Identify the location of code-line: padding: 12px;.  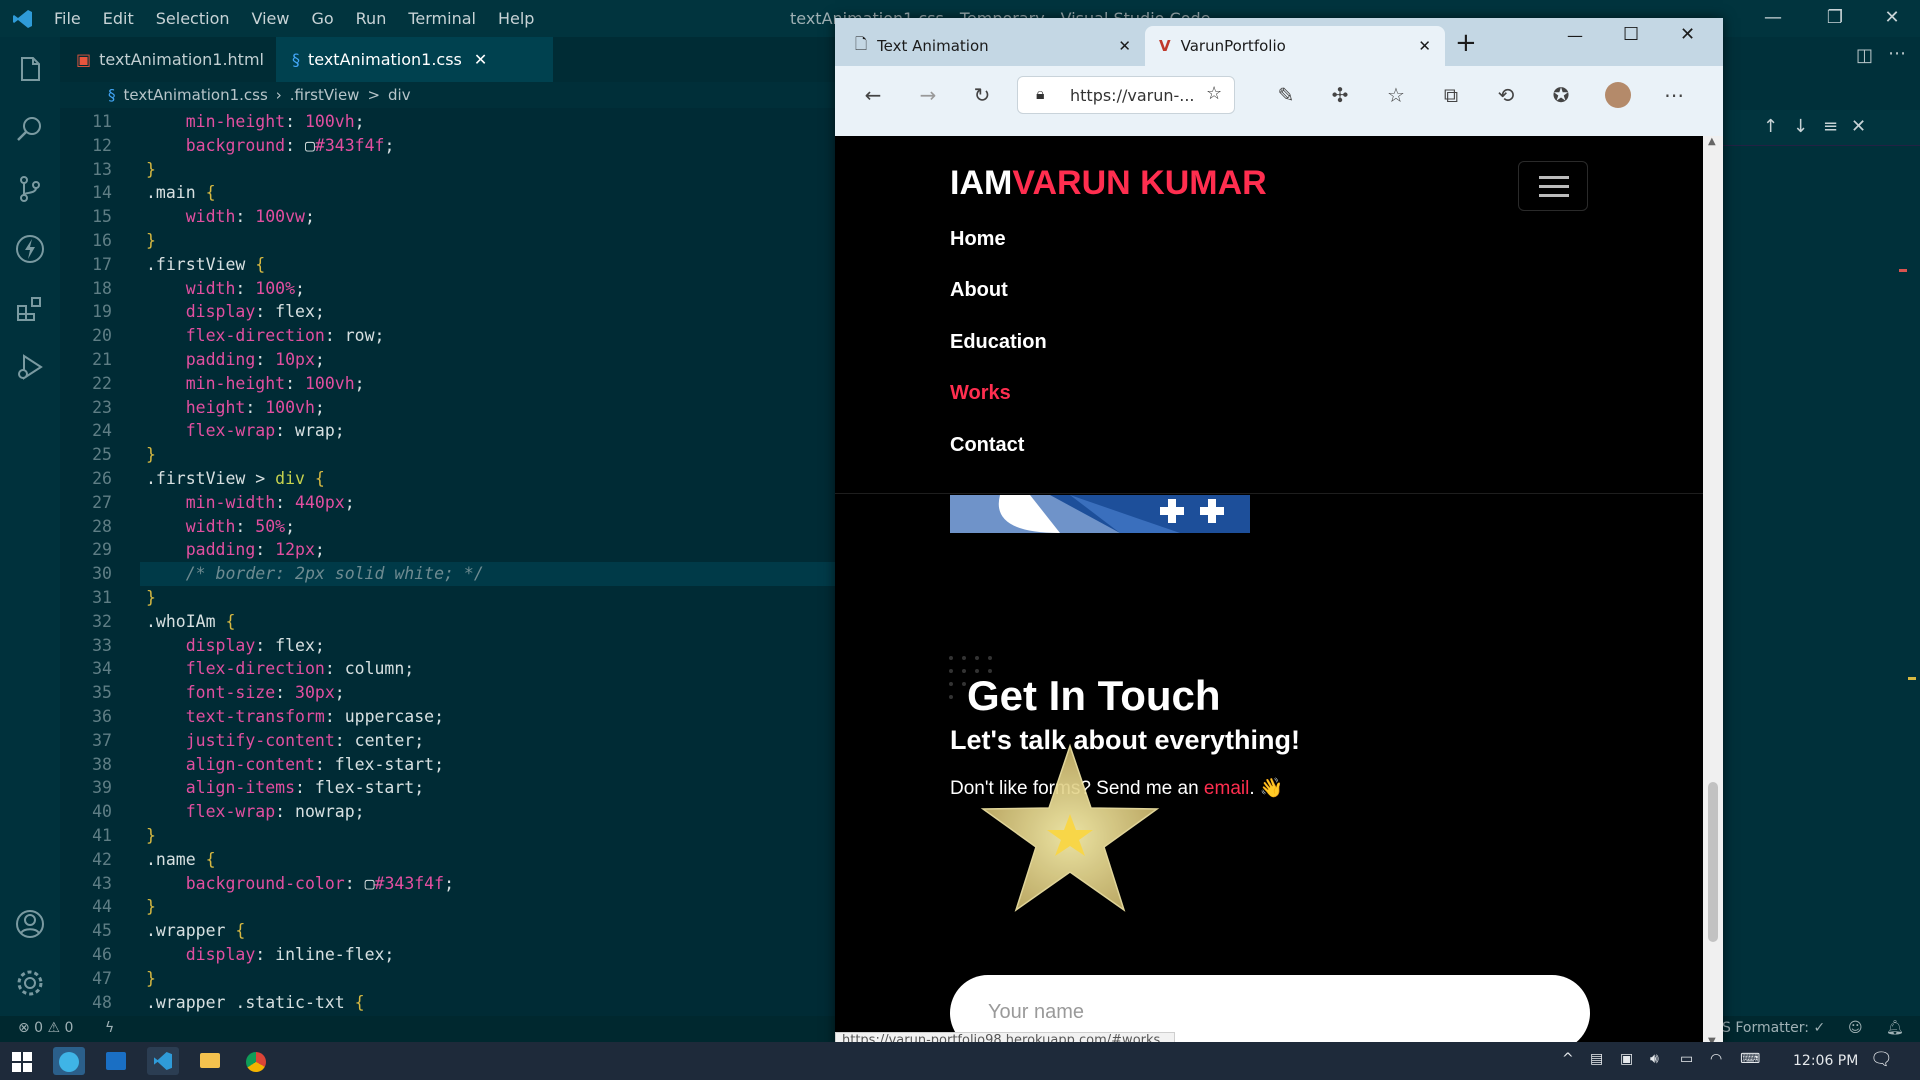
(235, 549).